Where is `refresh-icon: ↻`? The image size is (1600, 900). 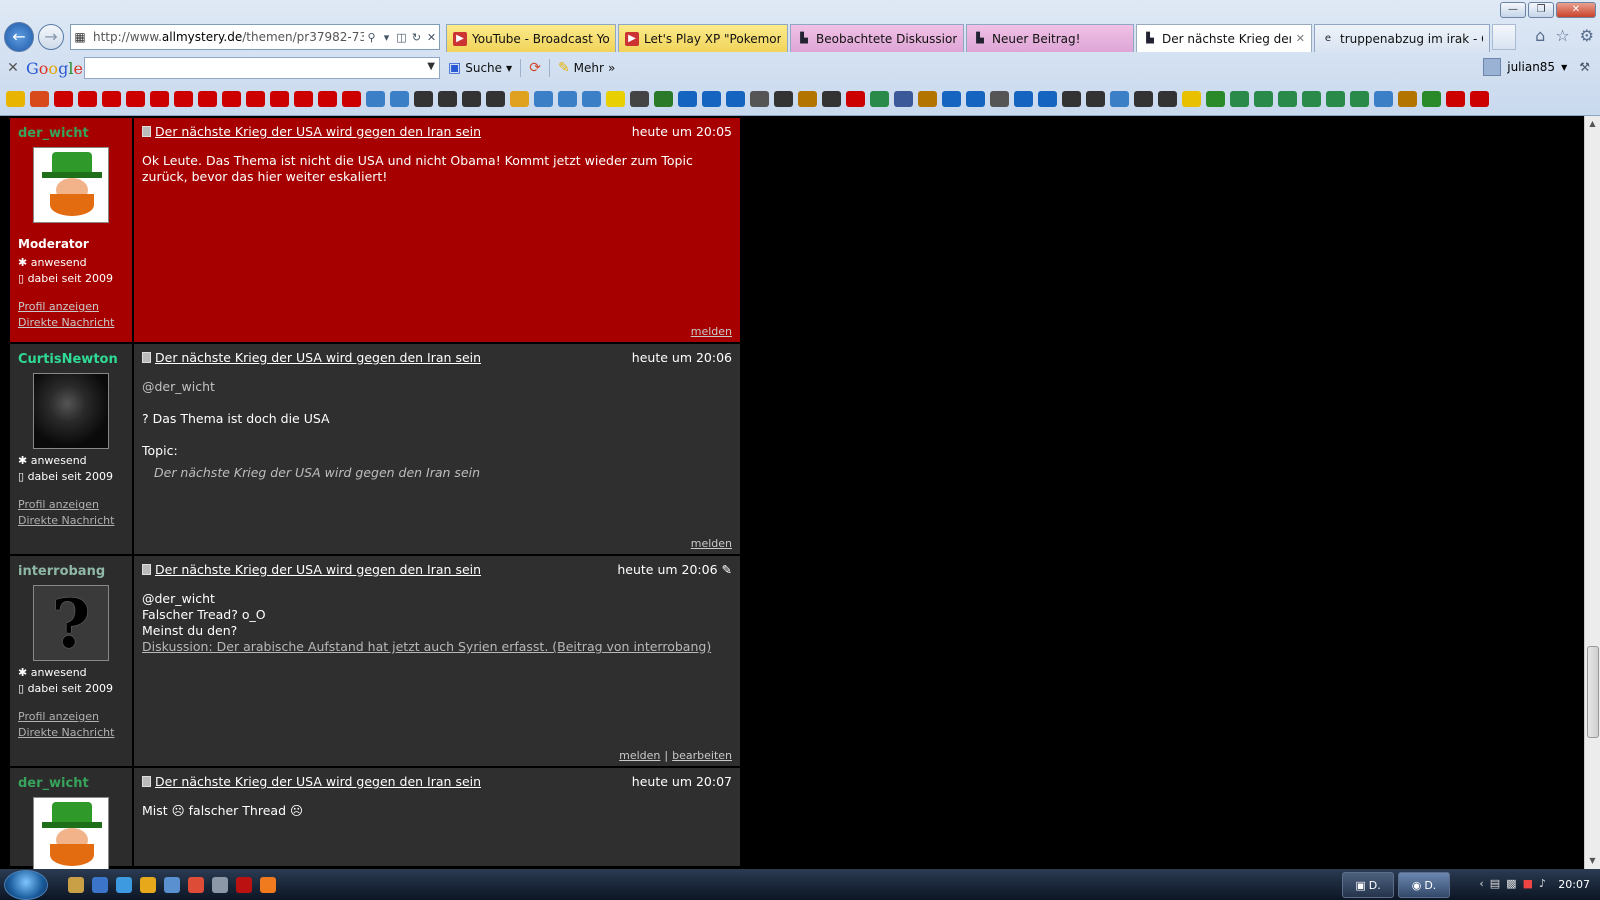 refresh-icon: ↻ is located at coordinates (416, 37).